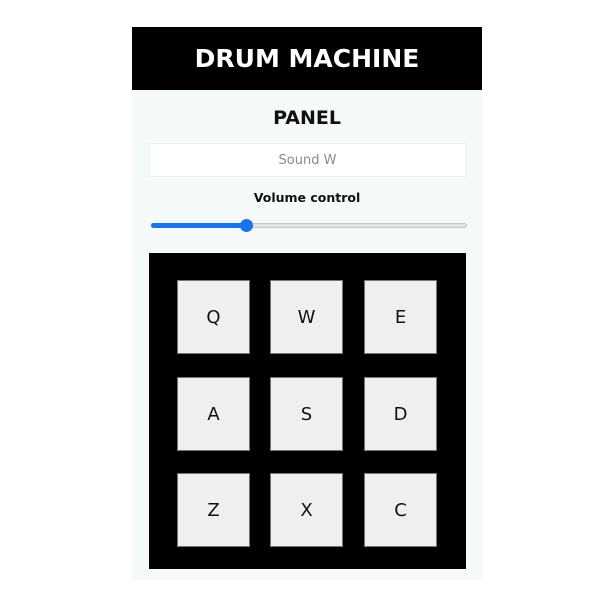 This screenshot has width=600, height=600. Describe the element at coordinates (213, 510) in the screenshot. I see `drum-pad-z: Z` at that location.